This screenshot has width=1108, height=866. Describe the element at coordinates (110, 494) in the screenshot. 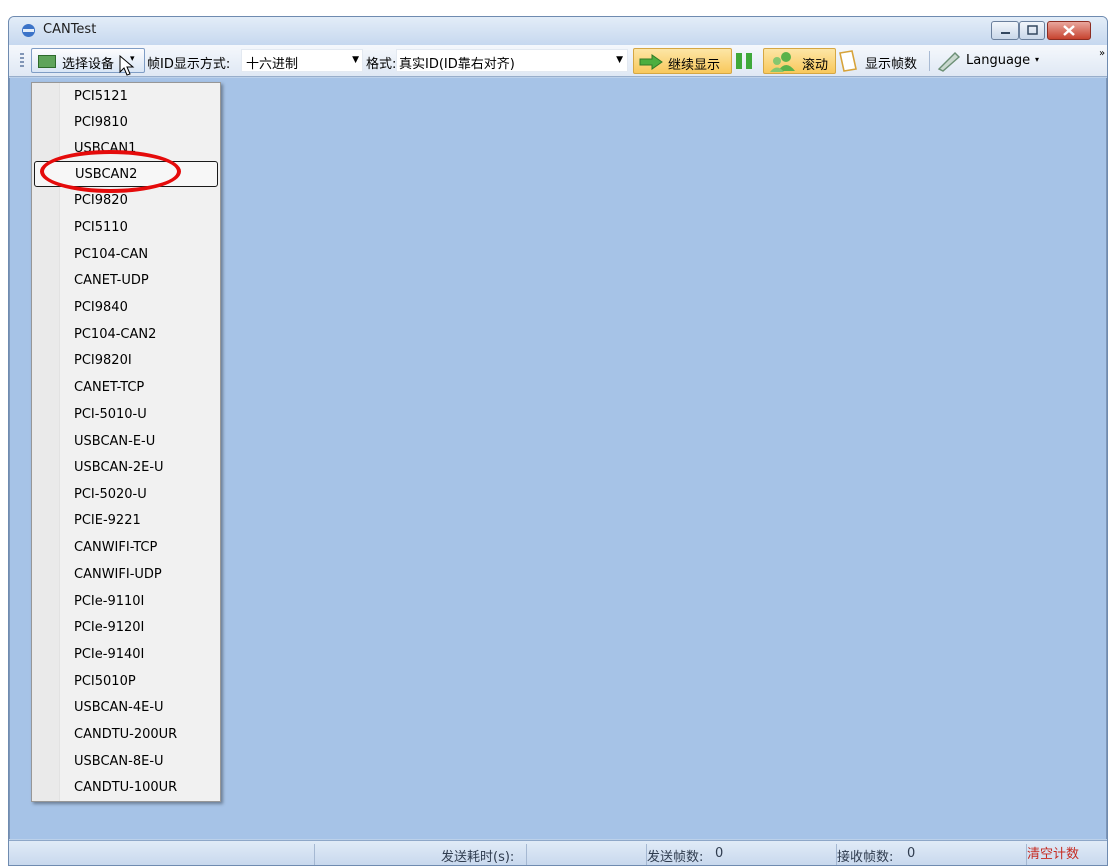

I see `menu-item-label: PCI-5020-U` at that location.